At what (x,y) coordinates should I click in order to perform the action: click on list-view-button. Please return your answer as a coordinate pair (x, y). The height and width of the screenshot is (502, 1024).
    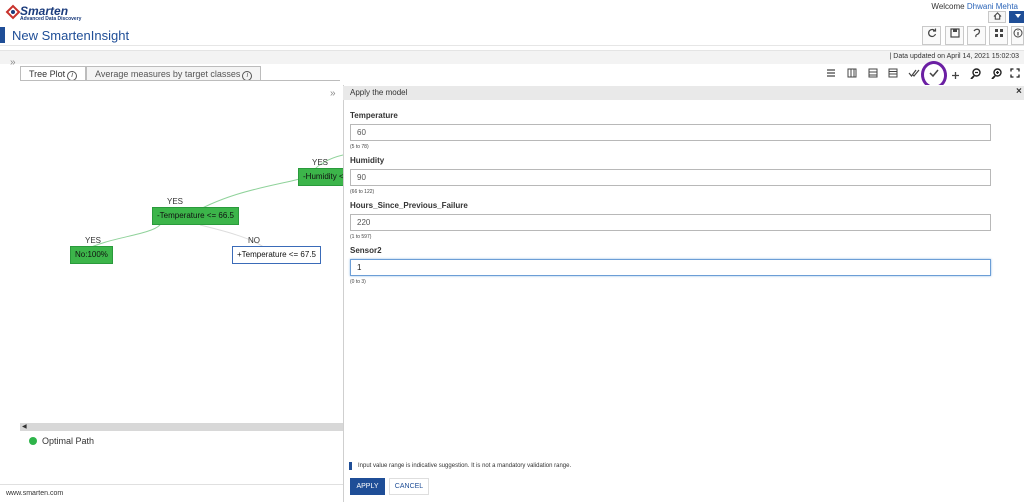
    Looking at the image, I should click on (831, 76).